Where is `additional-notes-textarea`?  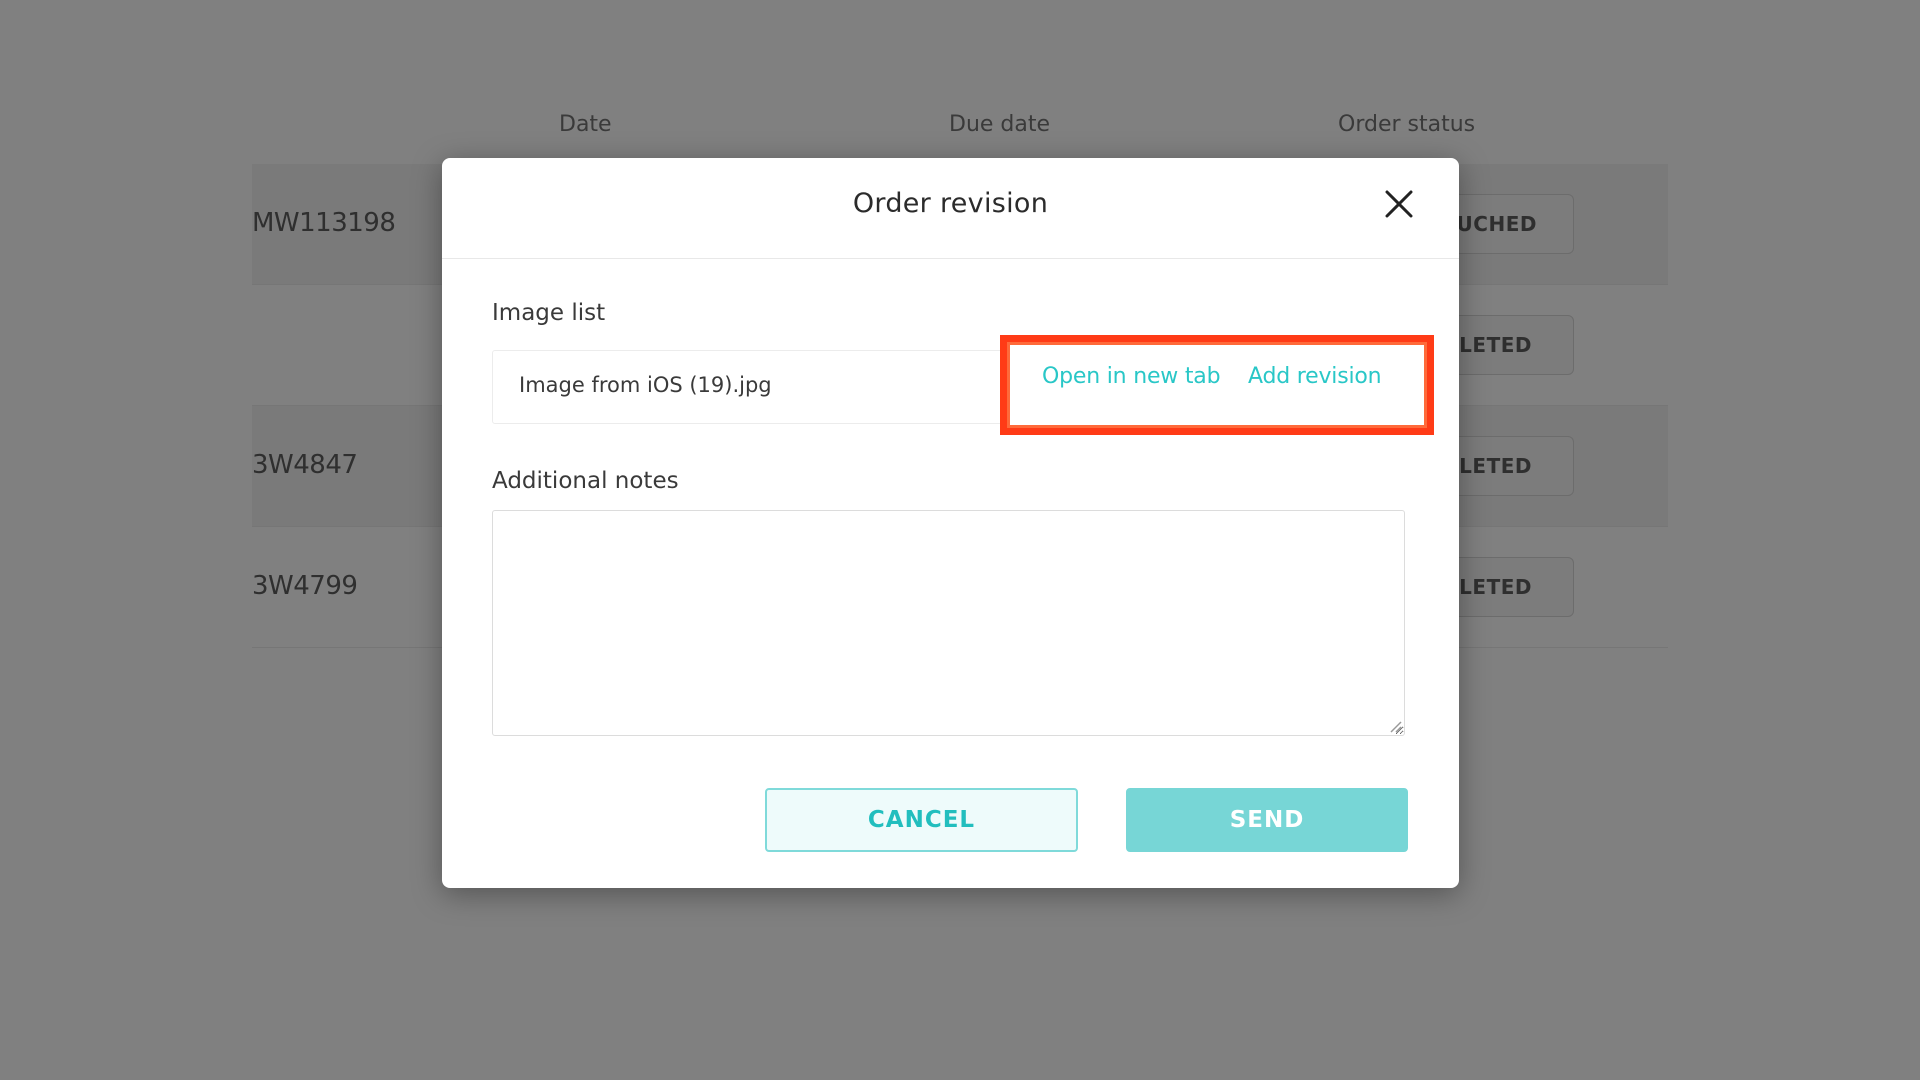
additional-notes-textarea is located at coordinates (948, 623).